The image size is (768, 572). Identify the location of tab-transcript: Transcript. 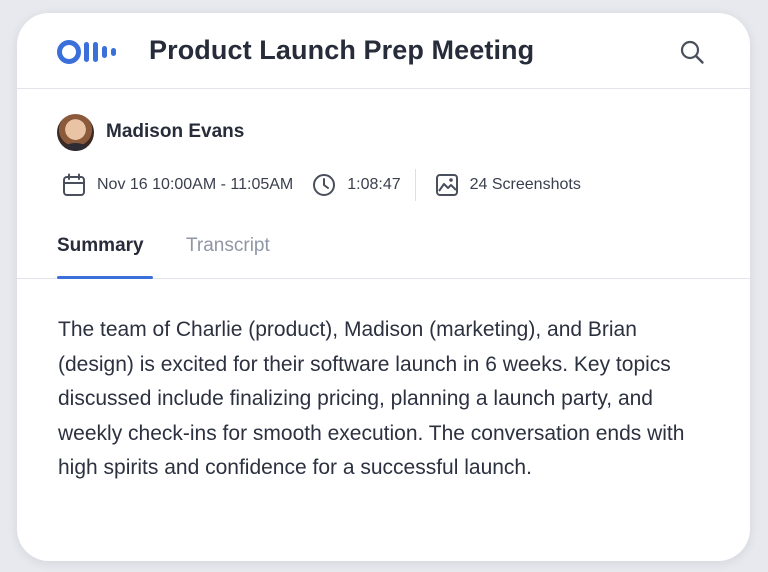
(228, 246).